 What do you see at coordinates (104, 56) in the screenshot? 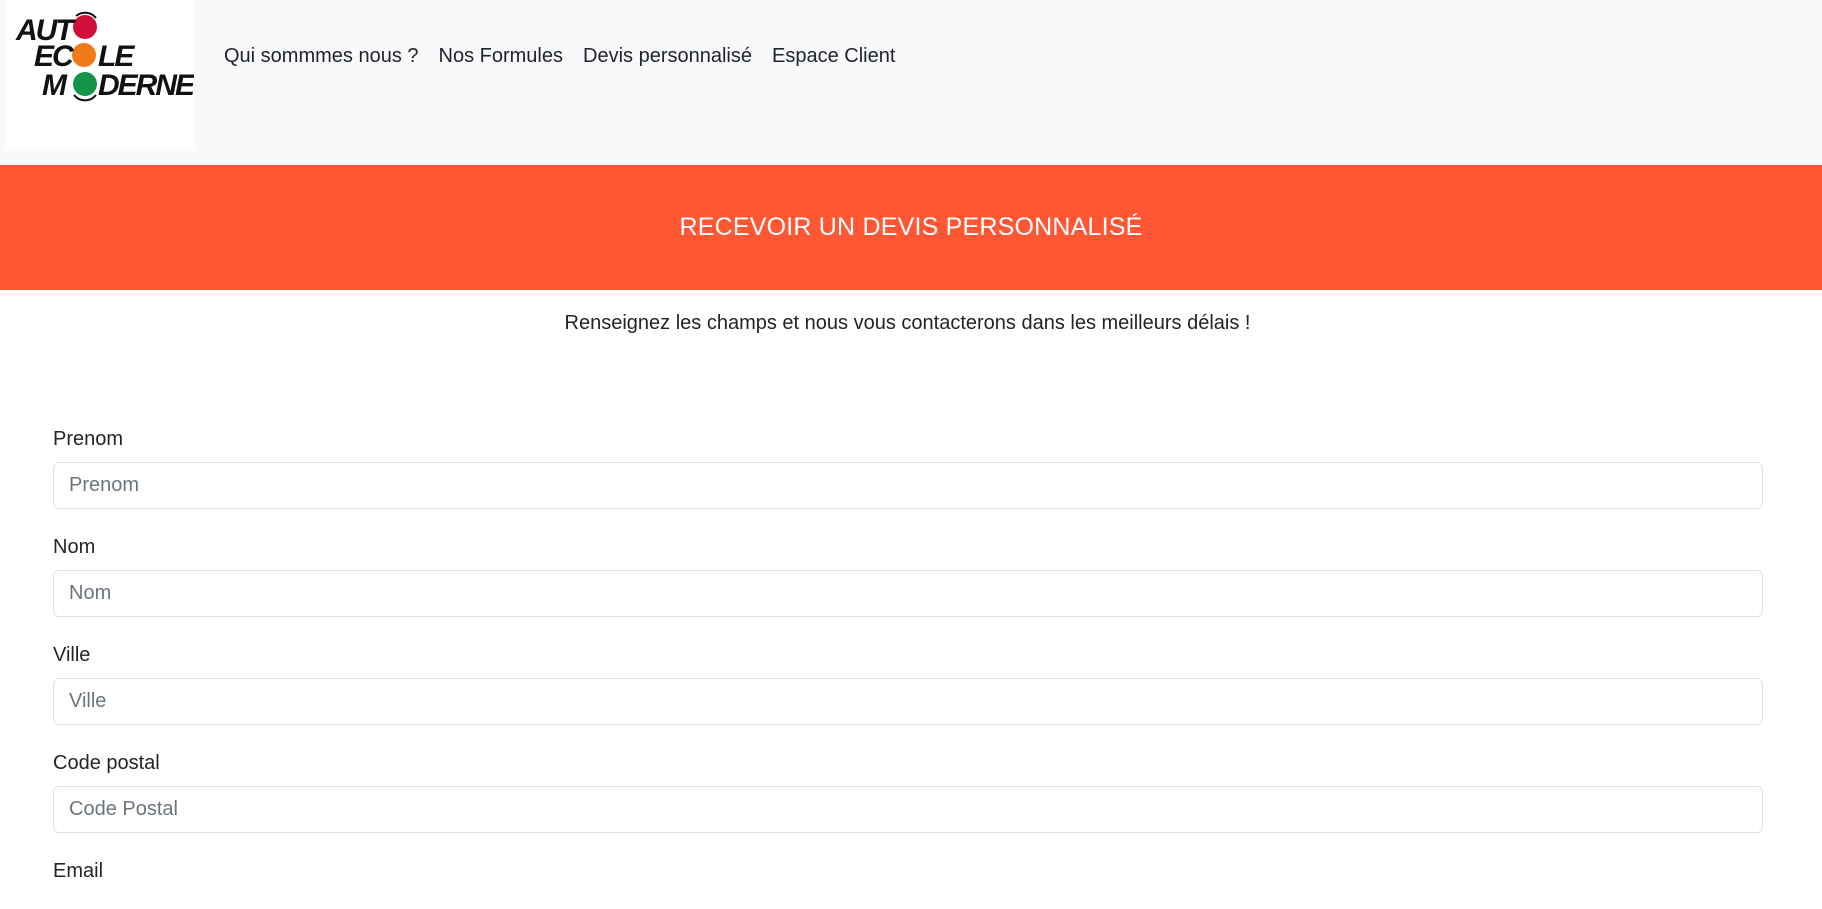
I see `auto-ecole-moderne-logo: AUT EC LE M DERNE` at bounding box center [104, 56].